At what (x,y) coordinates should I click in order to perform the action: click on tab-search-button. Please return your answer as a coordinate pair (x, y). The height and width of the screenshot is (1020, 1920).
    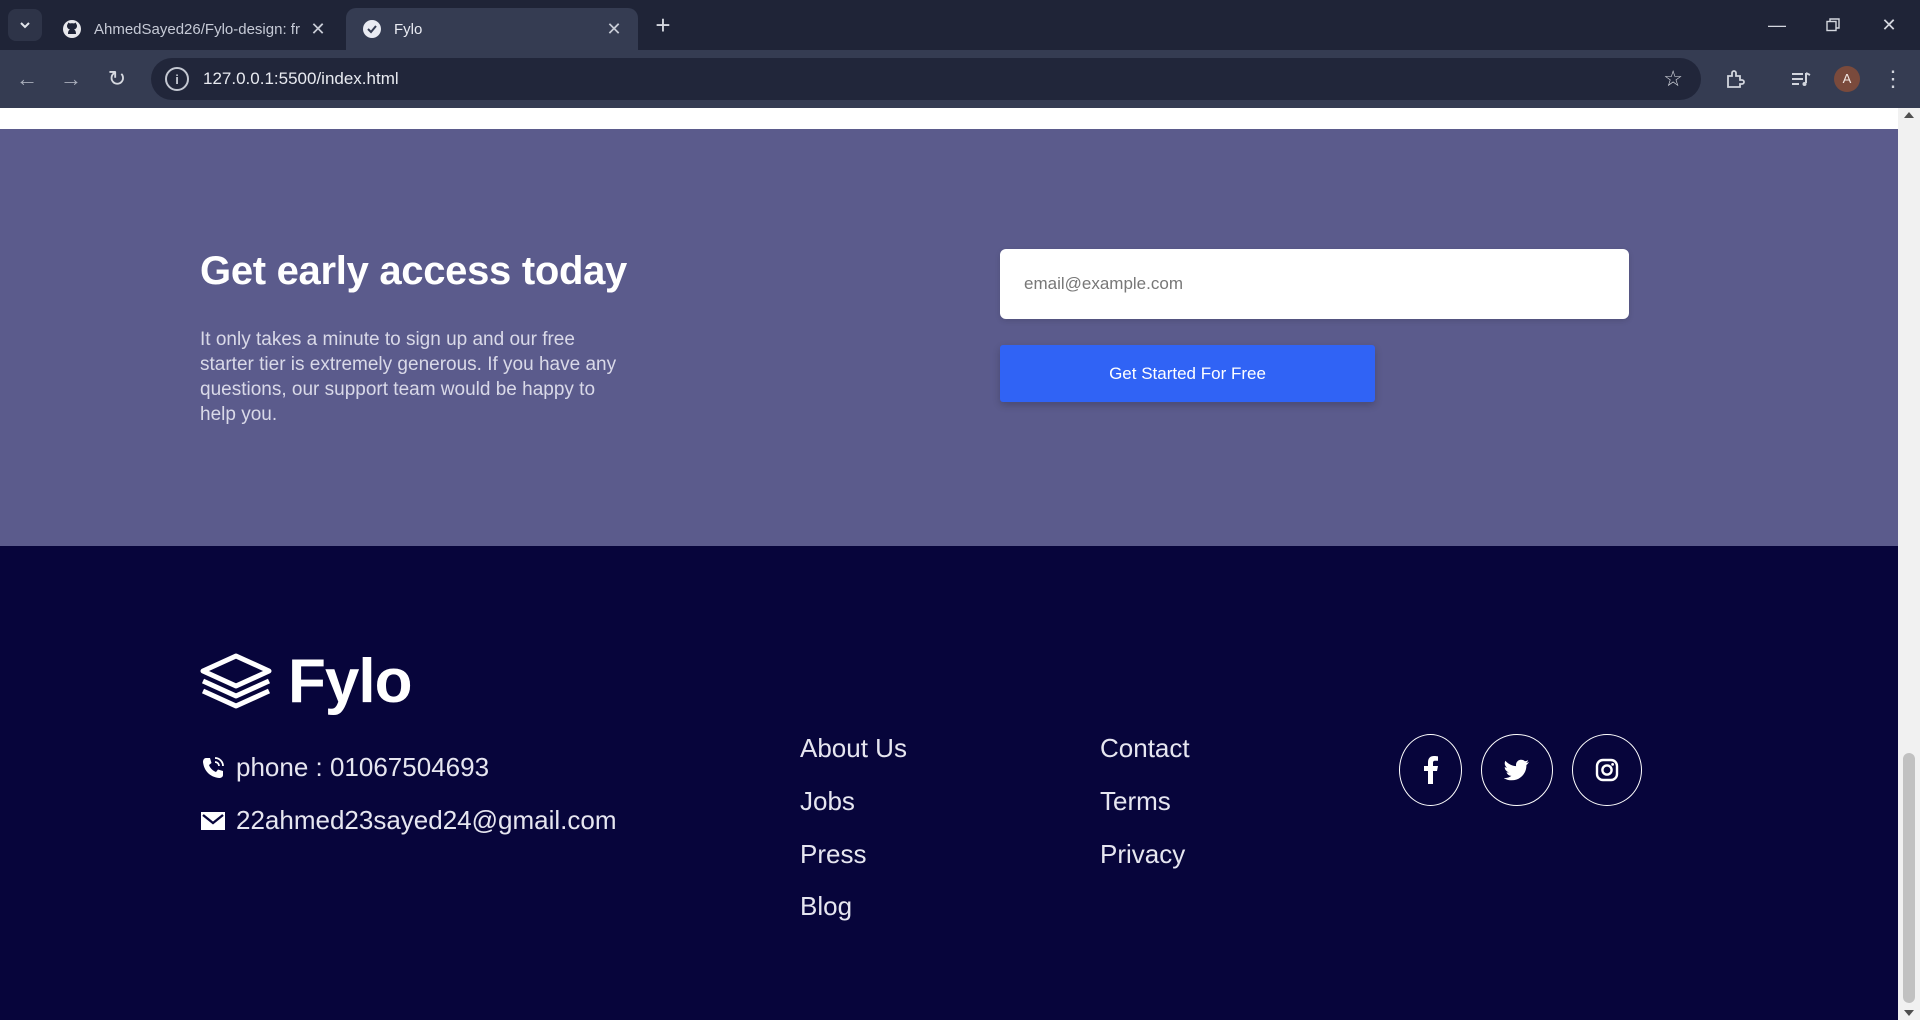
    Looking at the image, I should click on (25, 25).